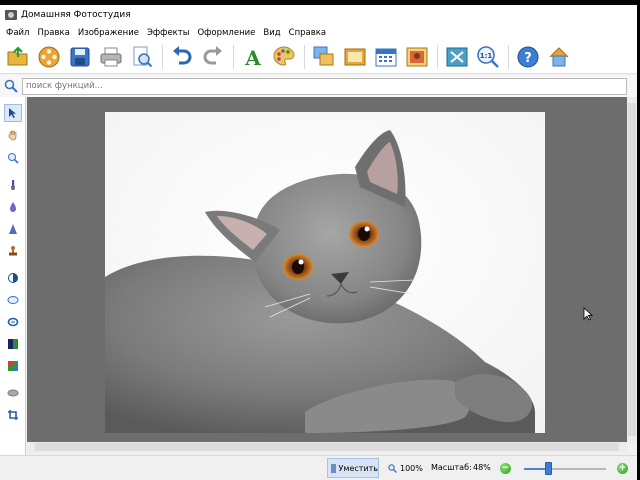 This screenshot has height=480, width=640. I want to click on app-camera-icon, so click(11, 15).